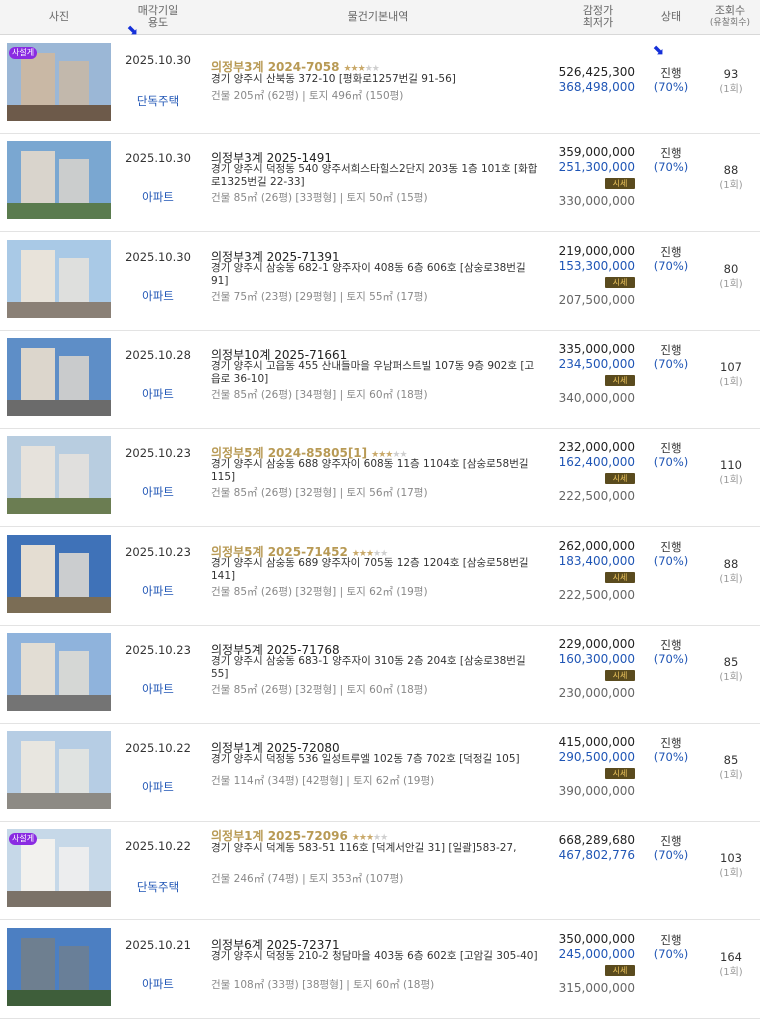 Image resolution: width=760 pixels, height=1019 pixels. I want to click on view-count: 88, so click(731, 170).